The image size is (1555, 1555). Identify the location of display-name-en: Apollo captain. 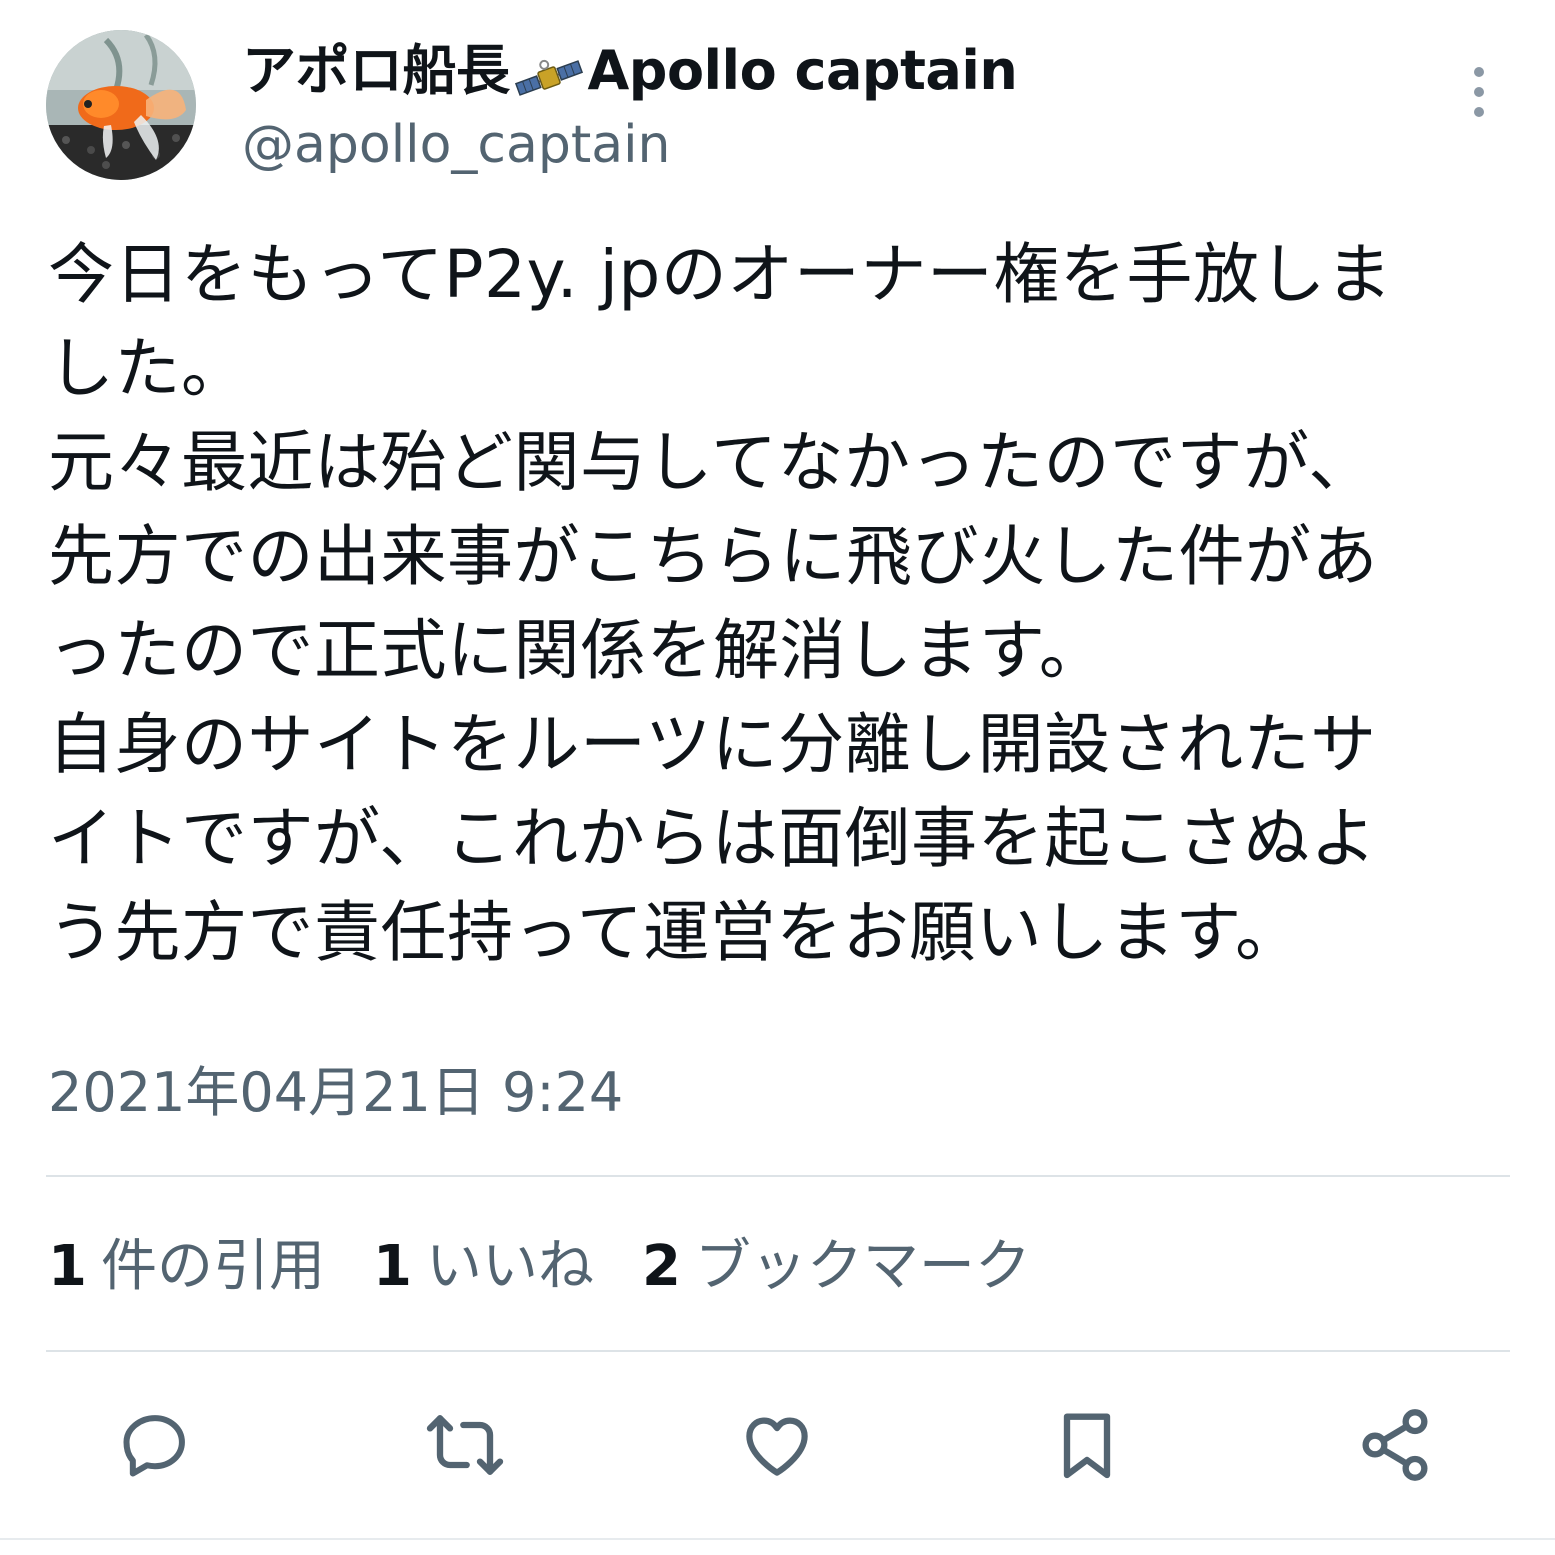
(802, 70).